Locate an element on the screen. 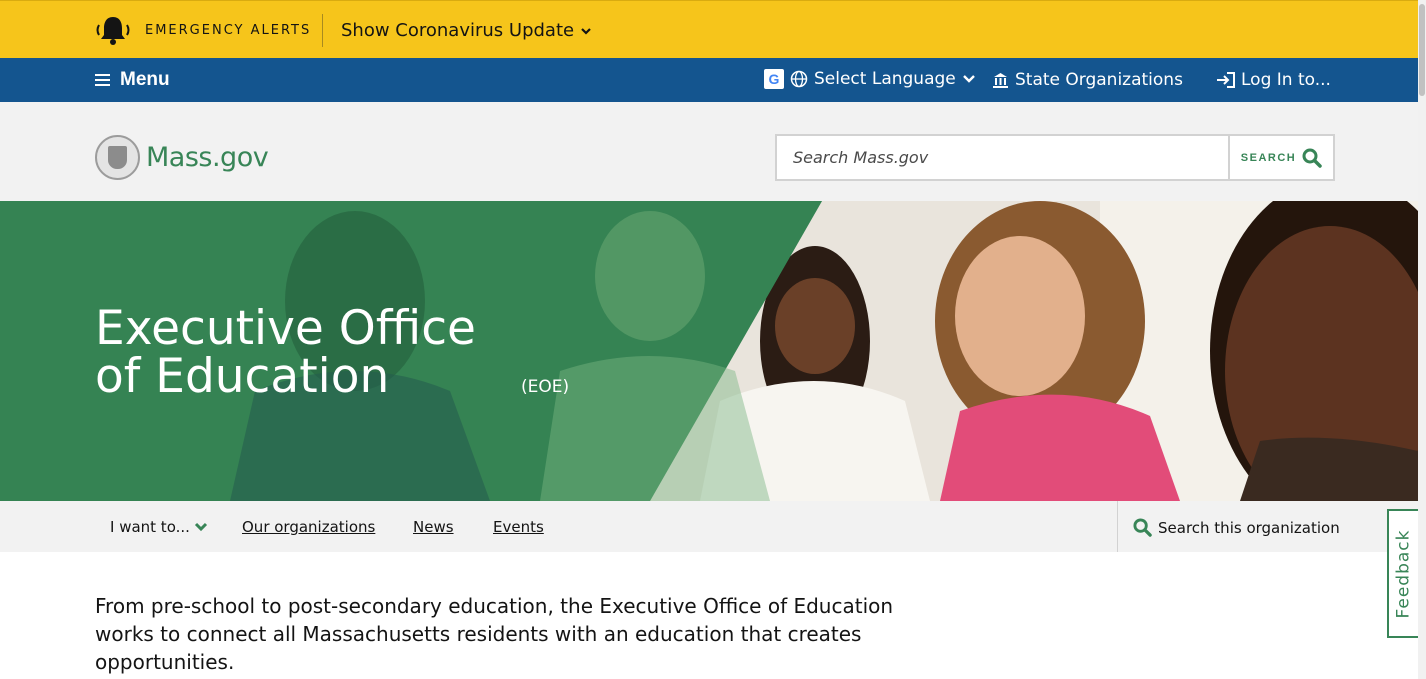 The width and height of the screenshot is (1426, 679). page-title: Executive Office of Education (EOE) is located at coordinates (332, 358).